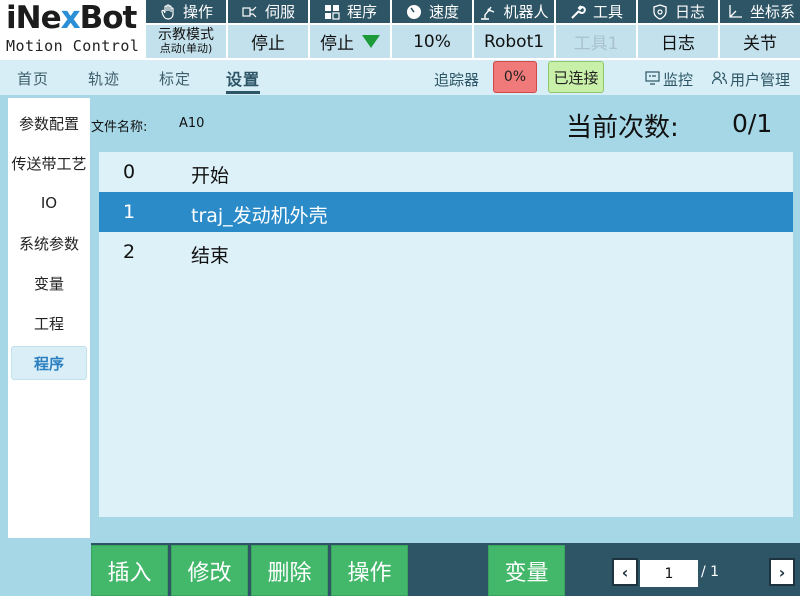 The height and width of the screenshot is (596, 800). Describe the element at coordinates (760, 41) in the screenshot. I see `coordinate-selector: 关节` at that location.